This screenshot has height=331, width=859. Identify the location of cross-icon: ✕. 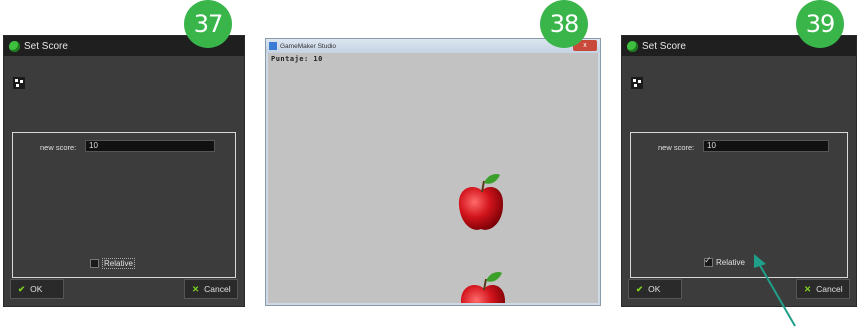
(196, 288).